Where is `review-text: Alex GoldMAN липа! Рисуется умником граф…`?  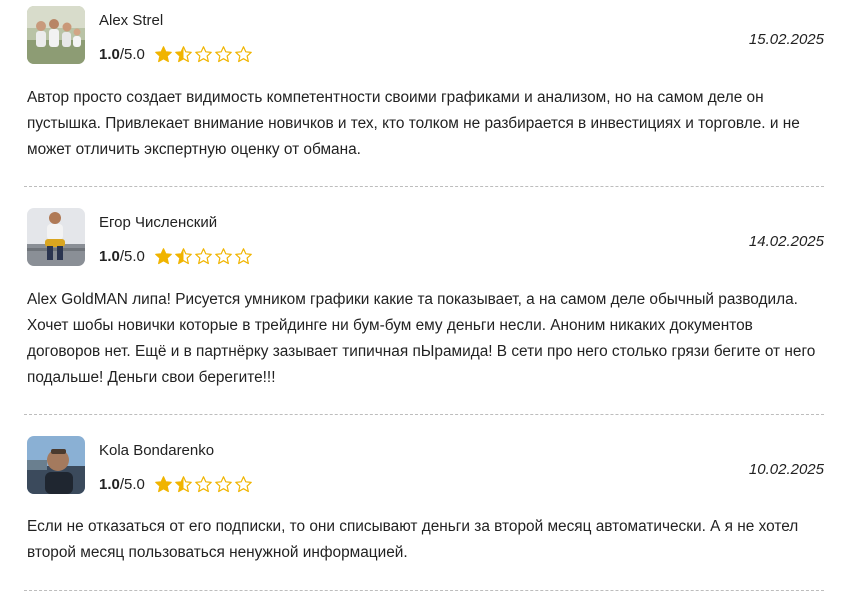
review-text: Alex GoldMAN липа! Рисуется умником граф… is located at coordinates (421, 338).